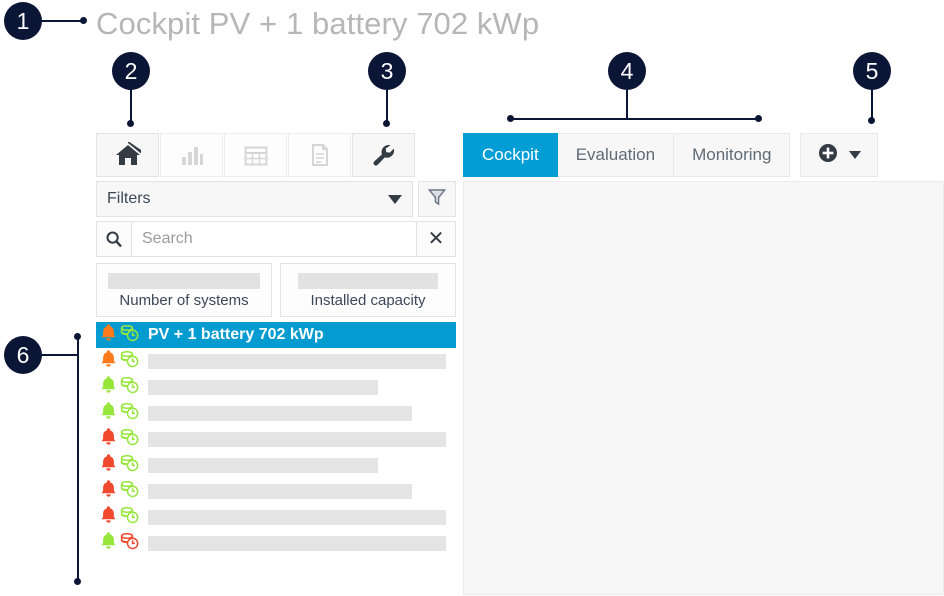 This screenshot has width=944, height=596. I want to click on search-icon, so click(114, 239).